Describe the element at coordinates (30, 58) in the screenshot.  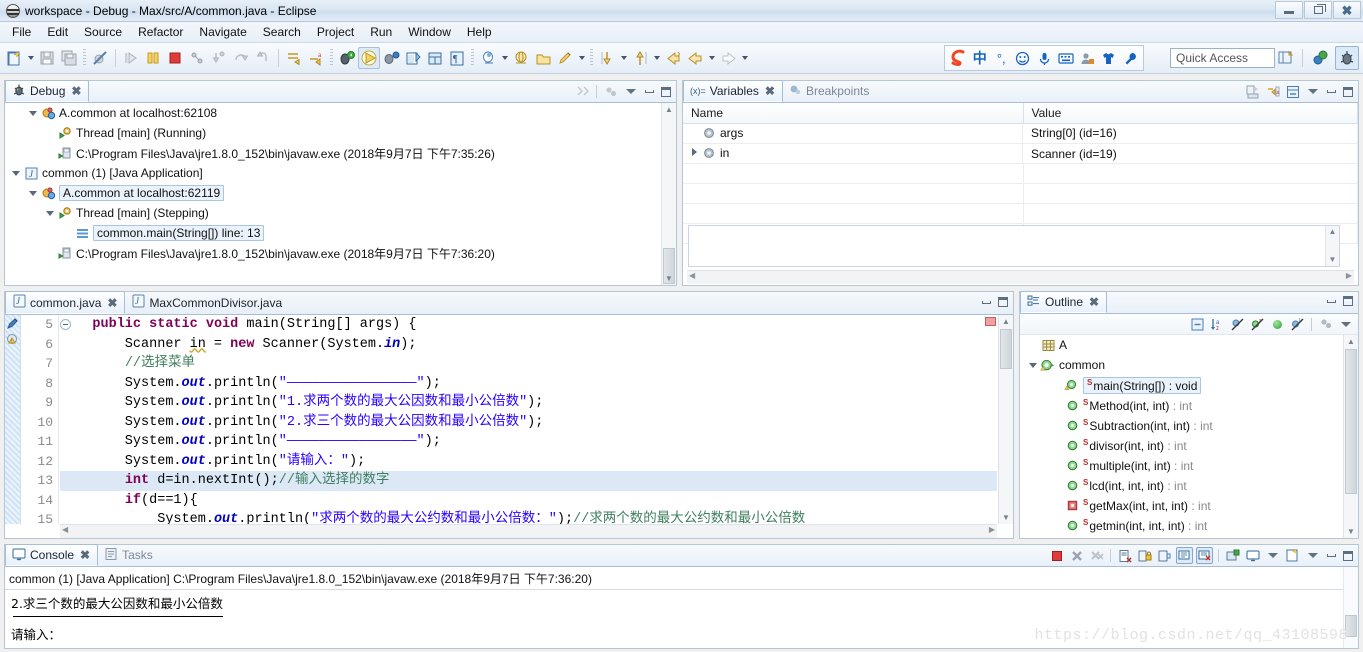
I see `new-wizard-dropdown-icon` at that location.